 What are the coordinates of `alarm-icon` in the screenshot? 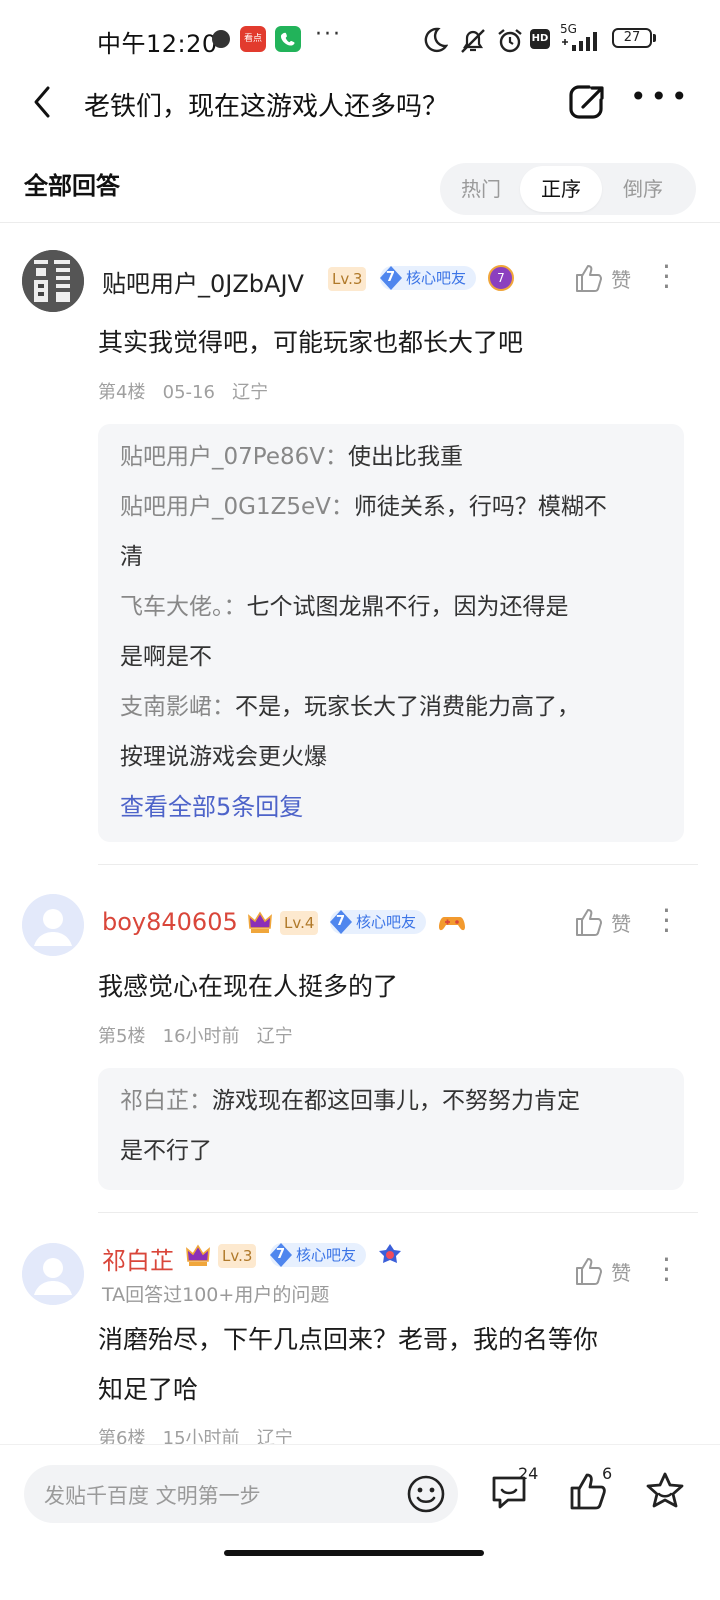 It's located at (510, 43).